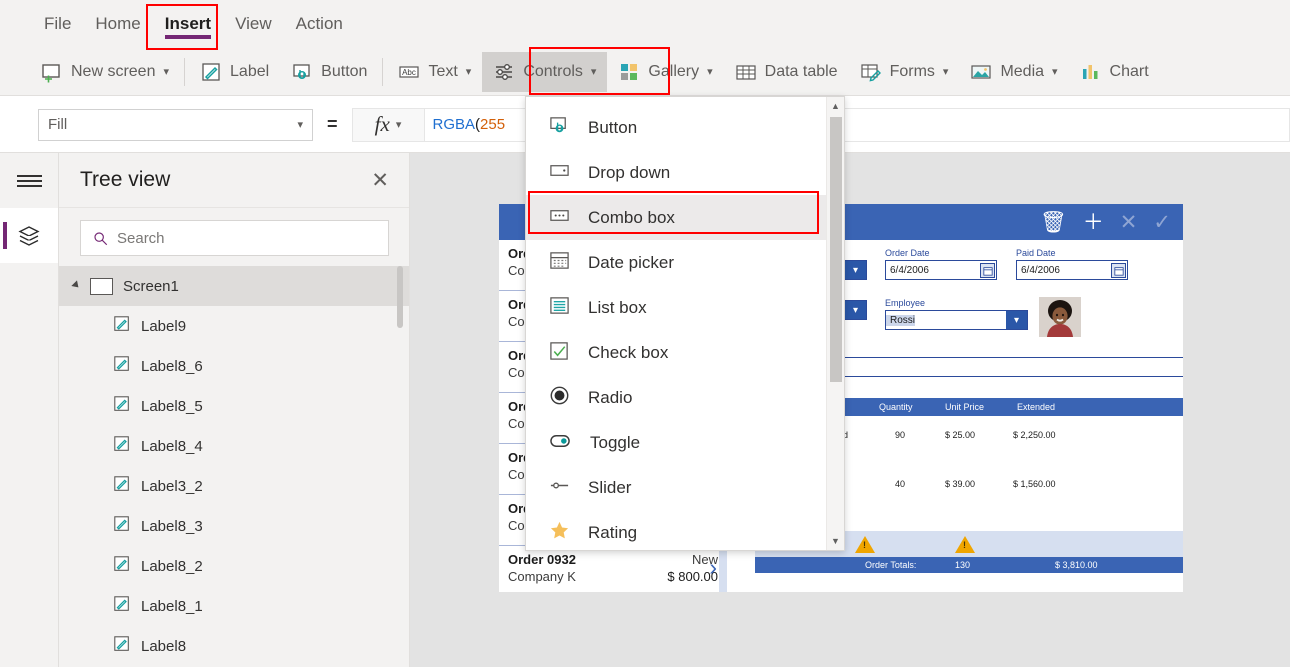 This screenshot has width=1290, height=667. I want to click on tree-item-screen1: Screen1, so click(234, 286).